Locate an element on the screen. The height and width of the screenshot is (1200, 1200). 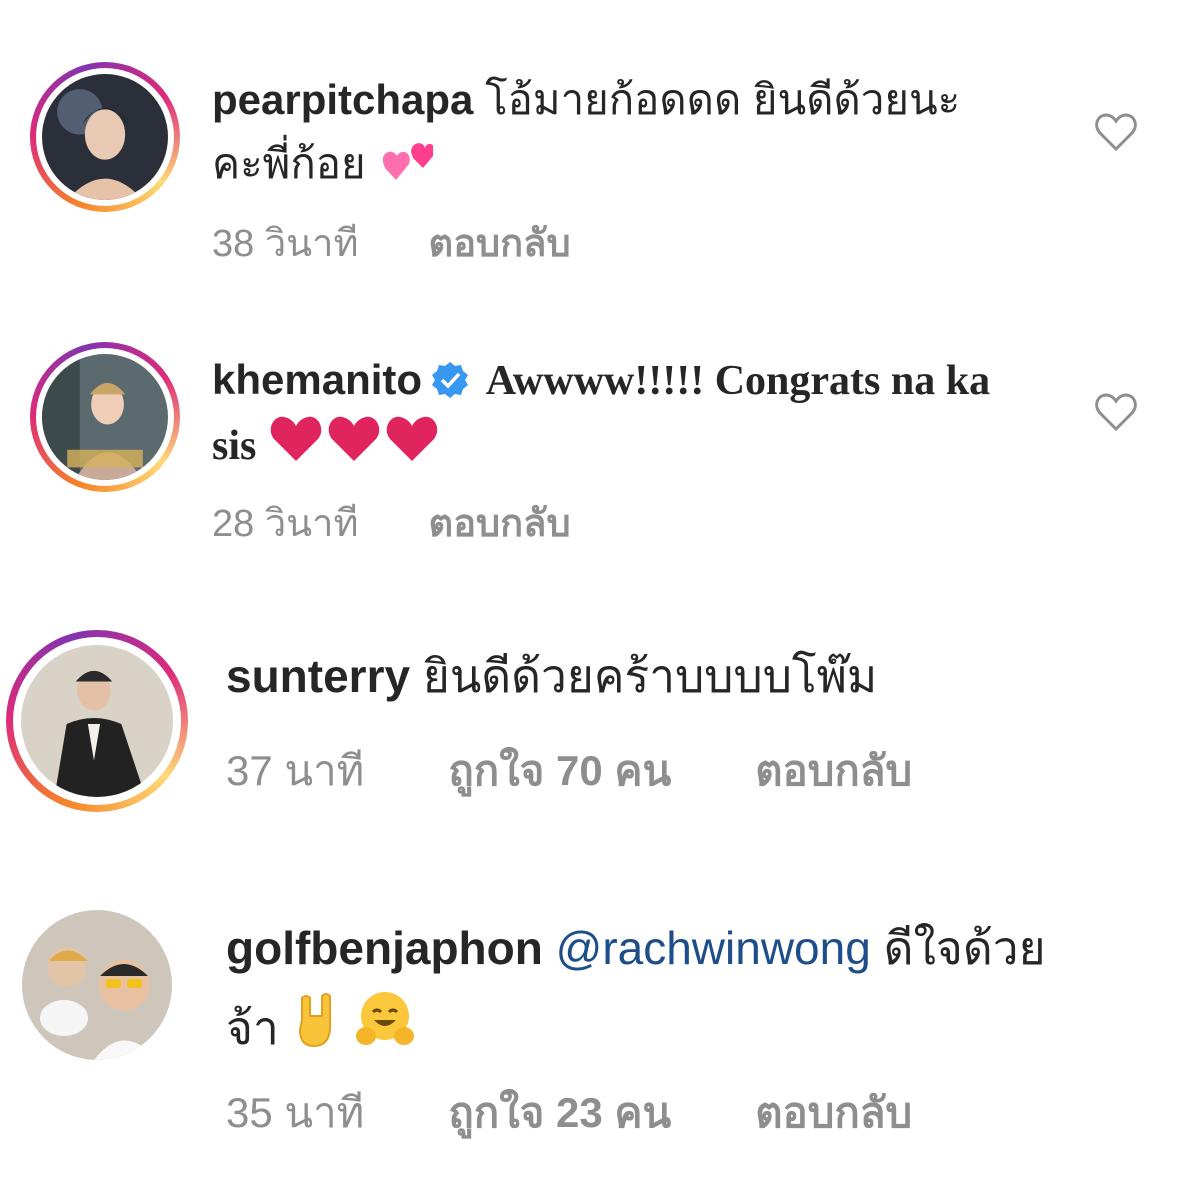
comment-body-line2: sis is located at coordinates (234, 446).